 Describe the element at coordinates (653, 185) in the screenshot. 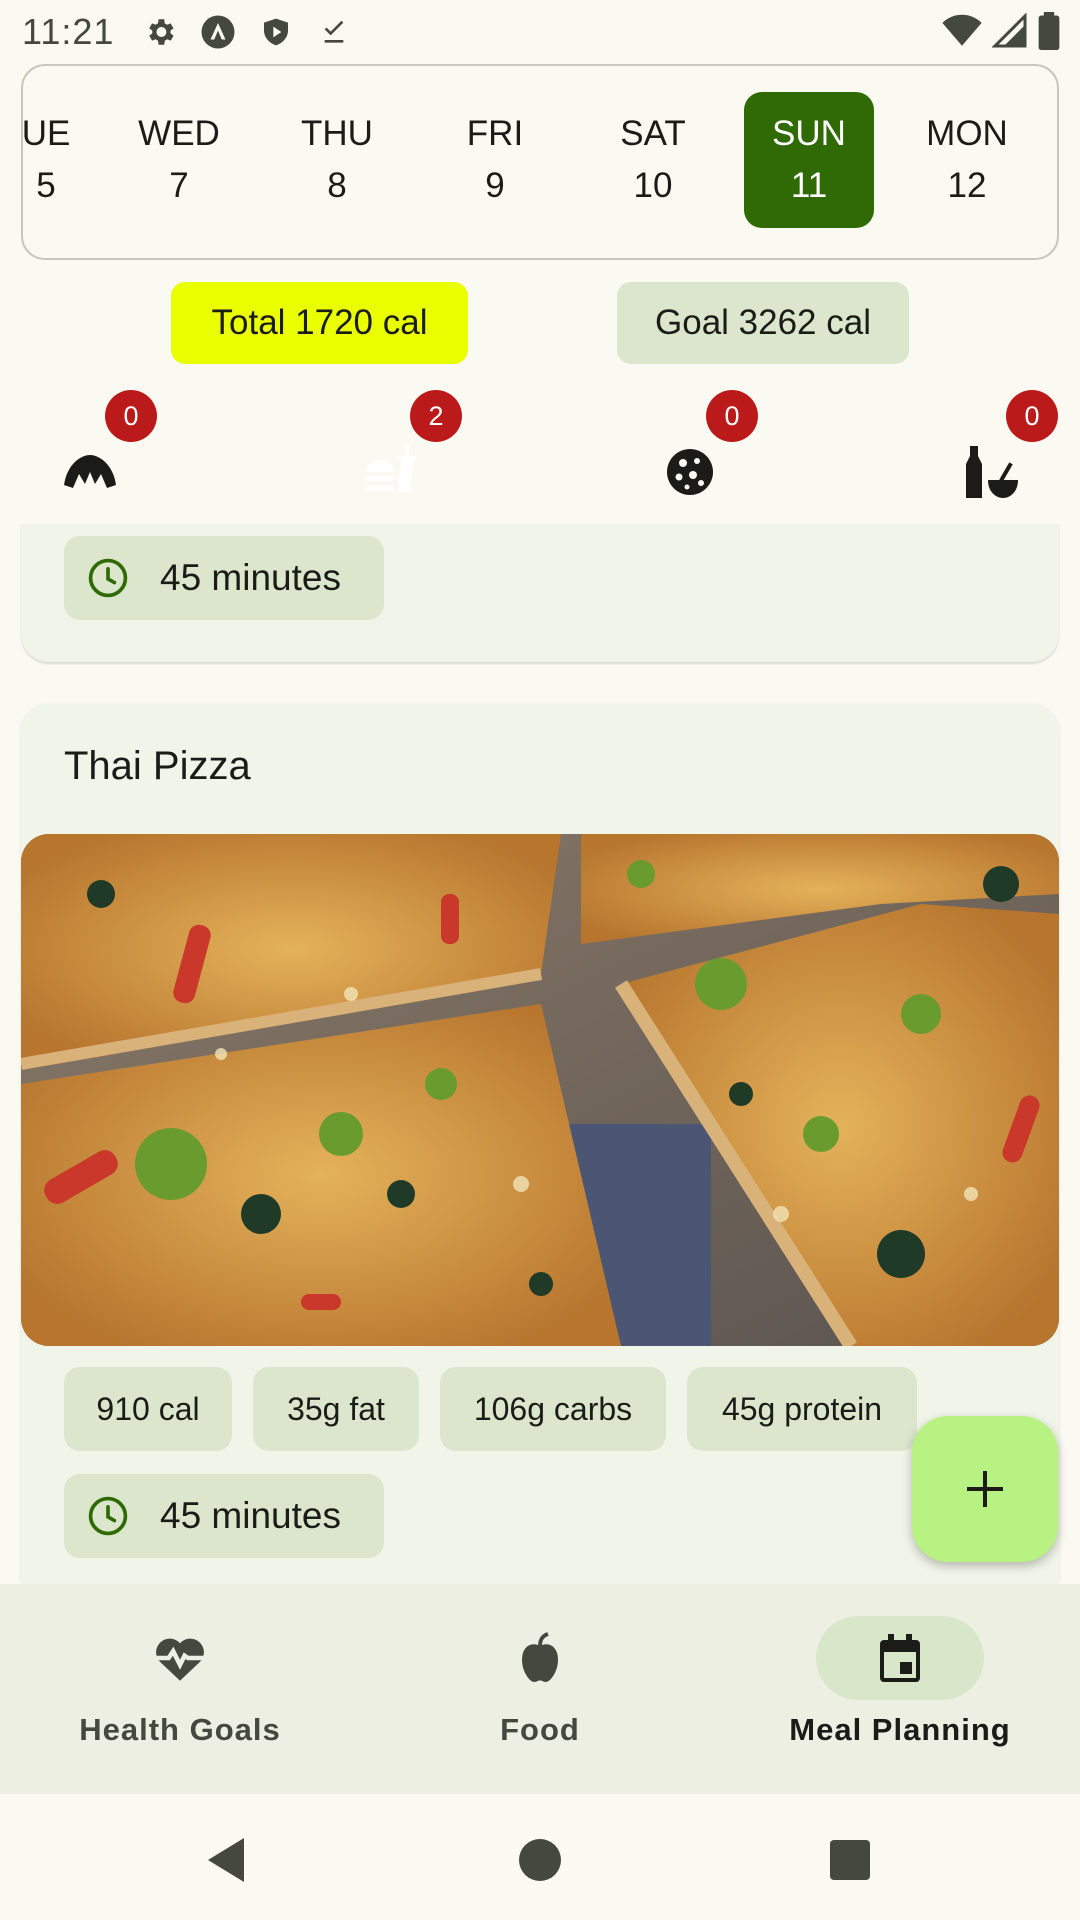

I see `day-number: 10` at that location.